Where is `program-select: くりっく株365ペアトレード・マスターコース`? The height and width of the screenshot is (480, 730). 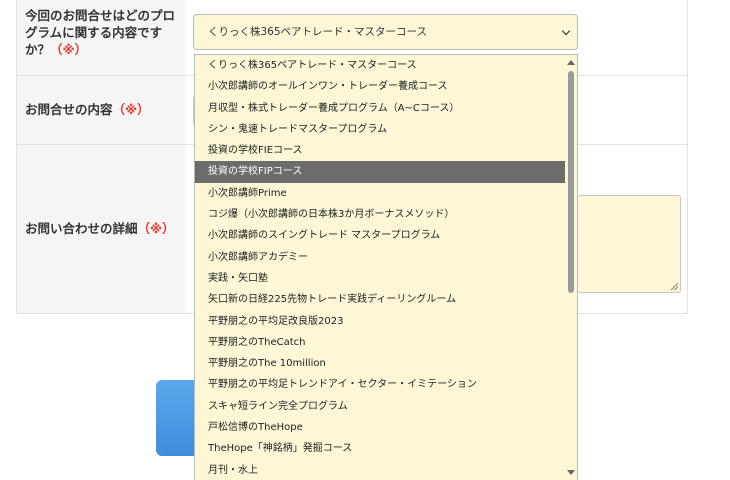 program-select: くりっく株365ペアトレード・マスターコース is located at coordinates (385, 32).